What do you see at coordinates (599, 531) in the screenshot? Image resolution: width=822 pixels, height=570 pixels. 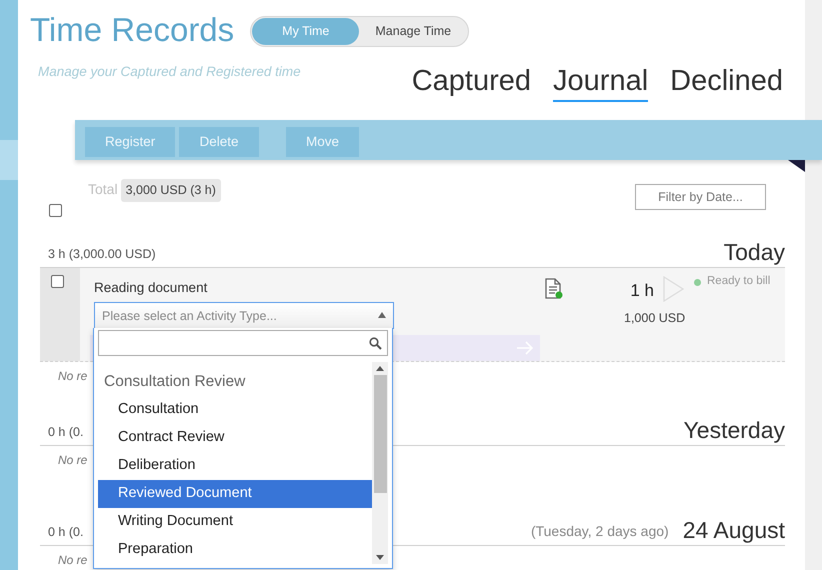 I see `group-note: (Tuesday, 2 days ago)` at bounding box center [599, 531].